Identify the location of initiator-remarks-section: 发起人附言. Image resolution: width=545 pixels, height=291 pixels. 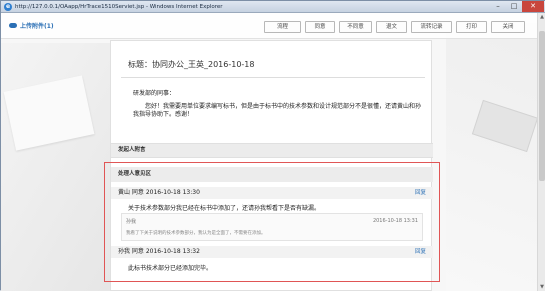
(272, 150).